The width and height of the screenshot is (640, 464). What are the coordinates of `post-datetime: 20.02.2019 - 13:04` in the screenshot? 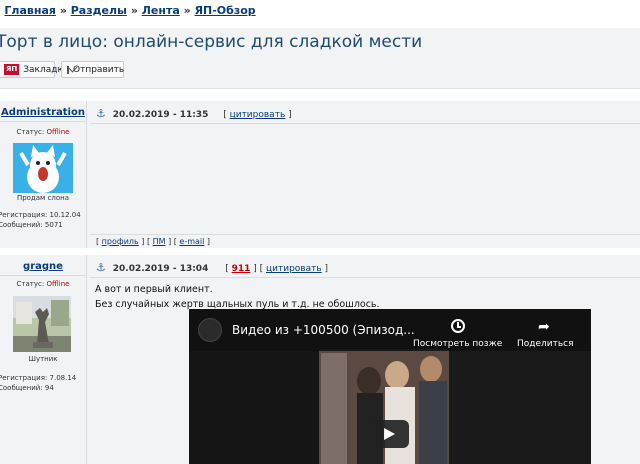 It's located at (160, 269).